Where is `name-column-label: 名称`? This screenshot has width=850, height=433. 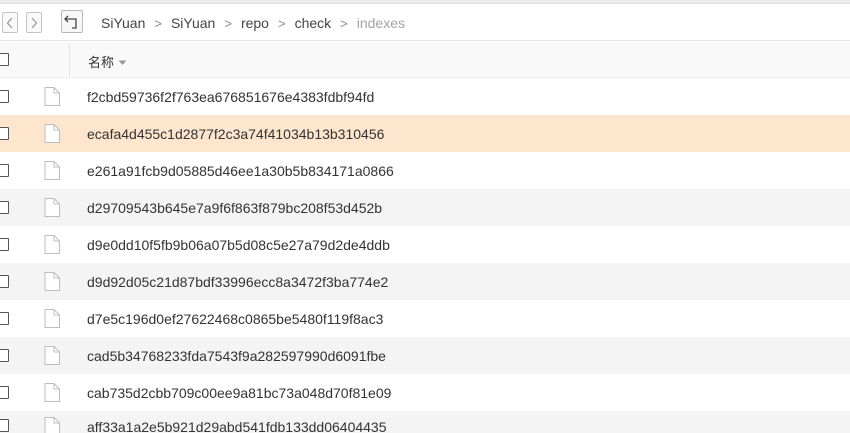
name-column-label: 名称 is located at coordinates (101, 62).